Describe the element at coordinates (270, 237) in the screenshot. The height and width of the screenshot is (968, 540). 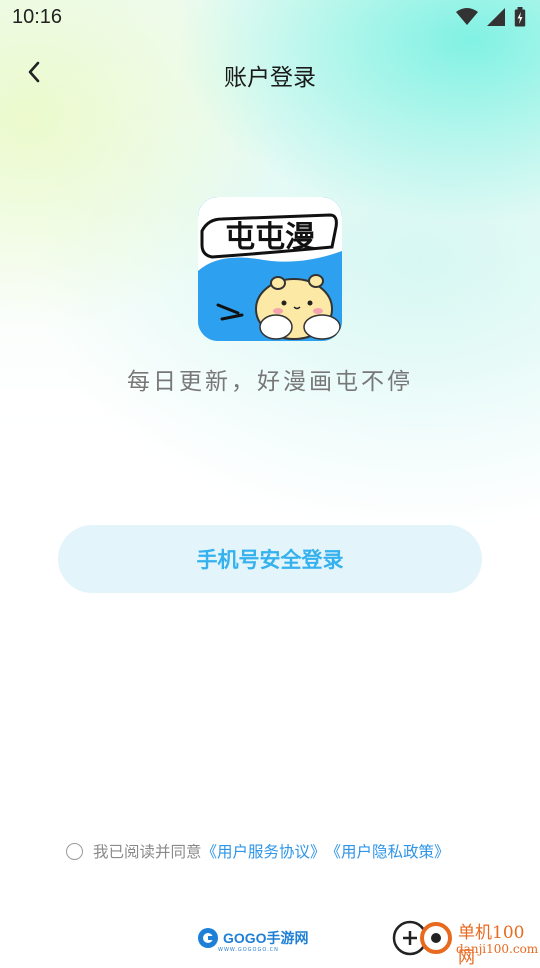
I see `logo-text: 屯屯漫` at that location.